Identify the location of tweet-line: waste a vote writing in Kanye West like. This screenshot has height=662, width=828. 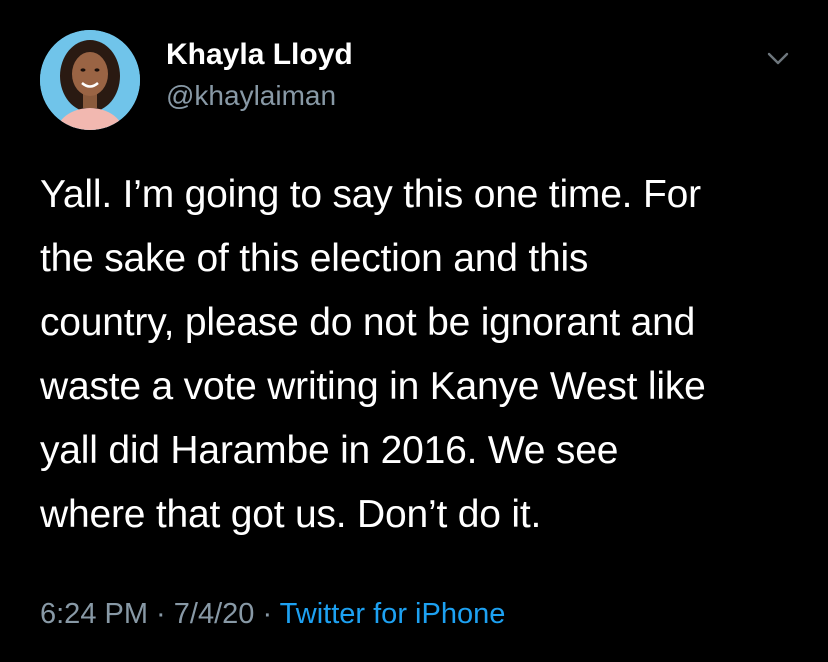
(373, 386).